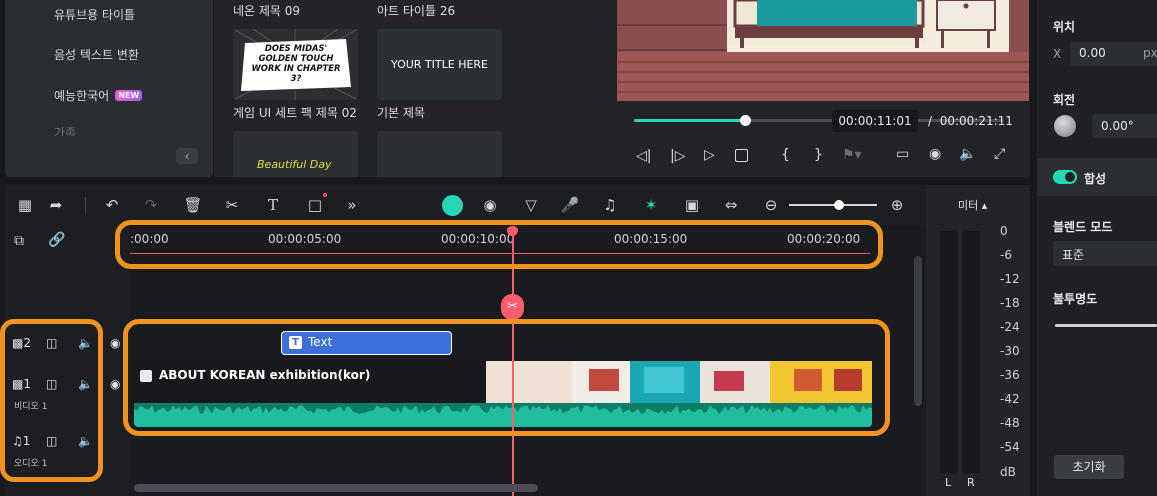 This screenshot has height=496, width=1157. Describe the element at coordinates (295, 113) in the screenshot. I see `template-title: 게임 UI 세트 팩 제목 02` at that location.